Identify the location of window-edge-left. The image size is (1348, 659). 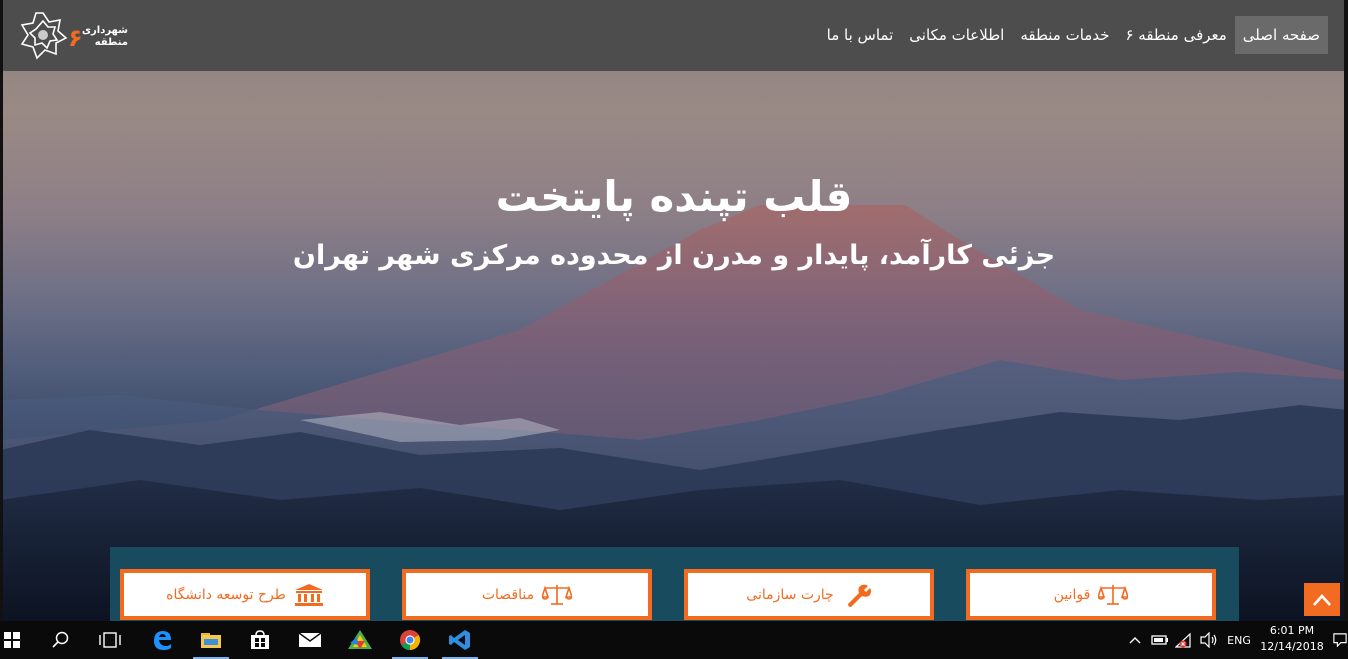
(1, 310).